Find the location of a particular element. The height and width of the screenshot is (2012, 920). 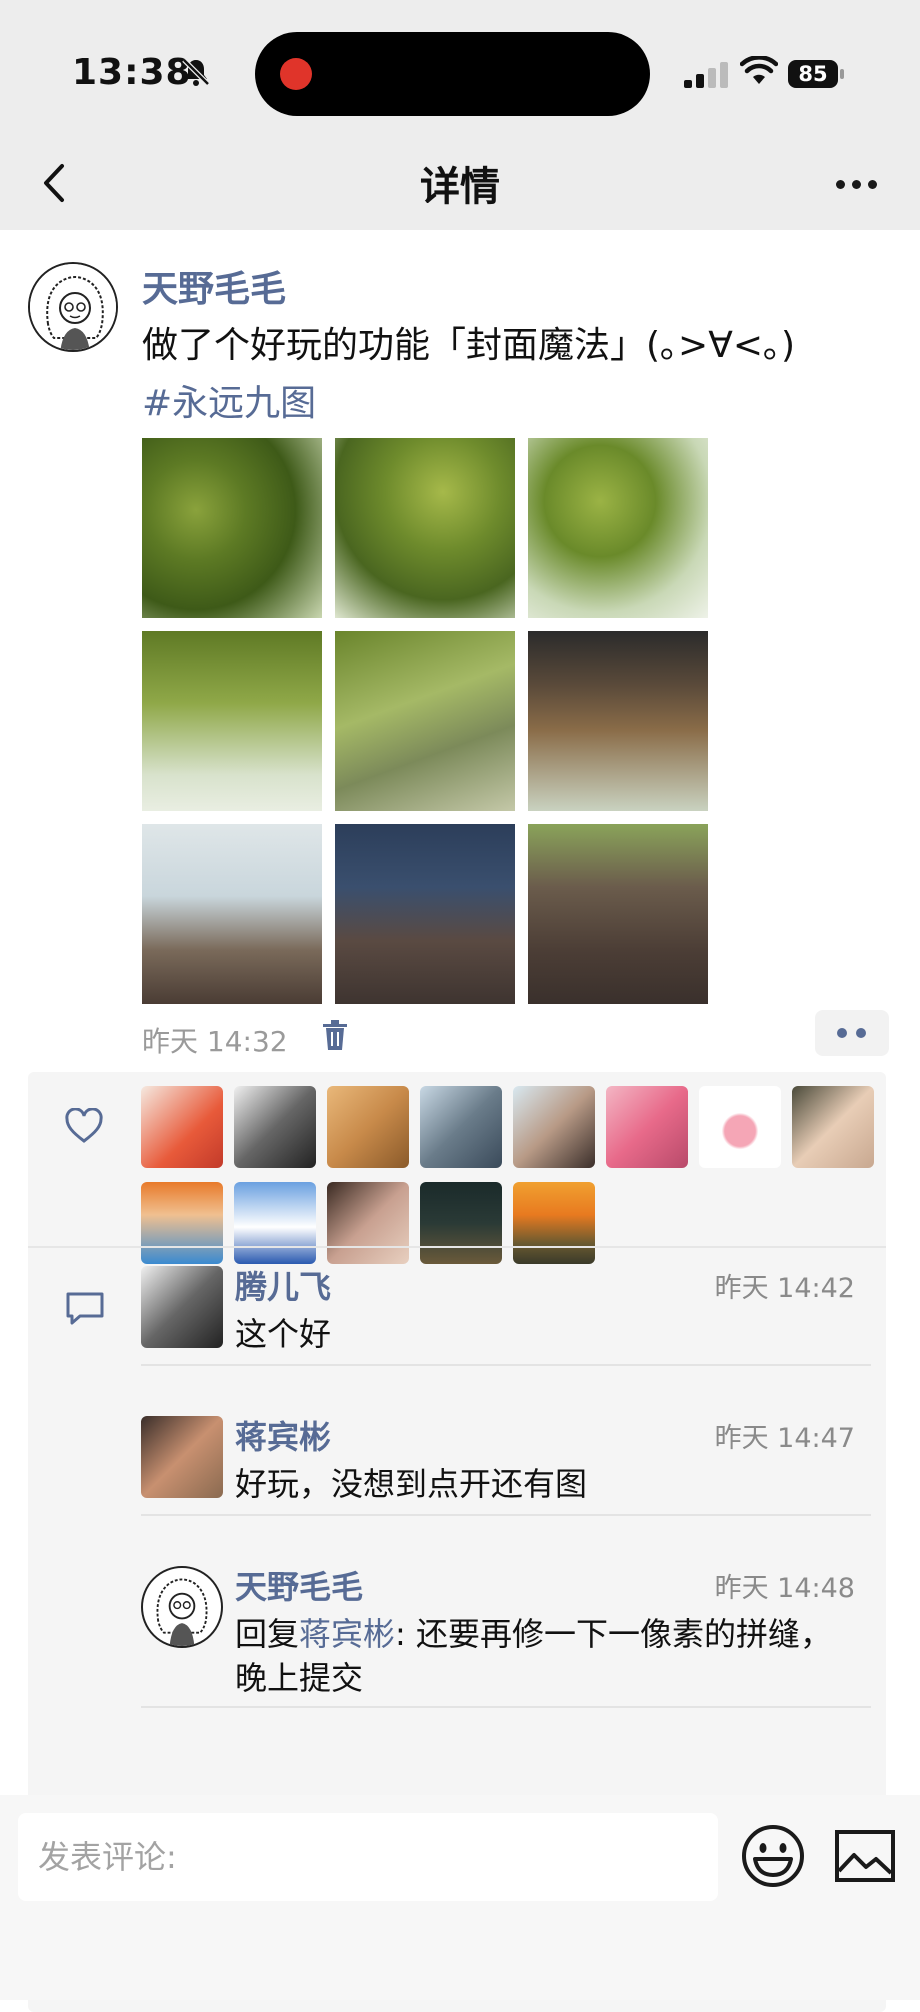

comment-time: 昨天 14:47 is located at coordinates (784, 1438).